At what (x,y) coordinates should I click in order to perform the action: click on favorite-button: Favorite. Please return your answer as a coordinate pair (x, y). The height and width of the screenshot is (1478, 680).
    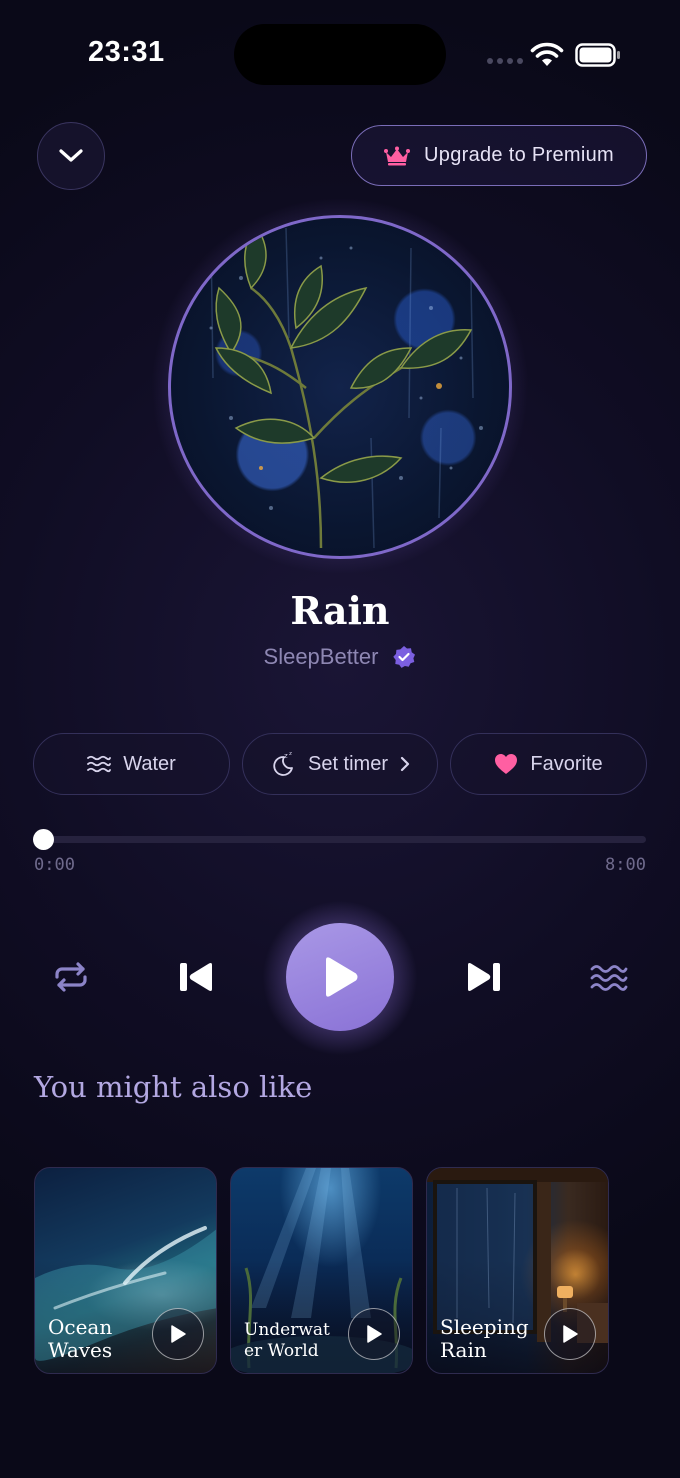
    Looking at the image, I should click on (548, 764).